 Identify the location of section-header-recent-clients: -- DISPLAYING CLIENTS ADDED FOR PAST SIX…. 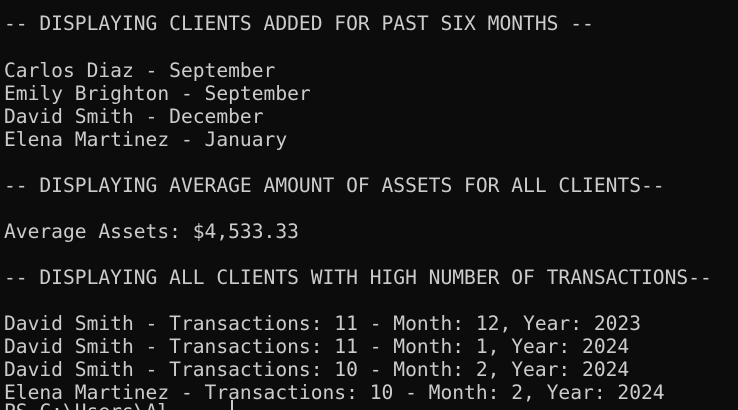
(299, 23).